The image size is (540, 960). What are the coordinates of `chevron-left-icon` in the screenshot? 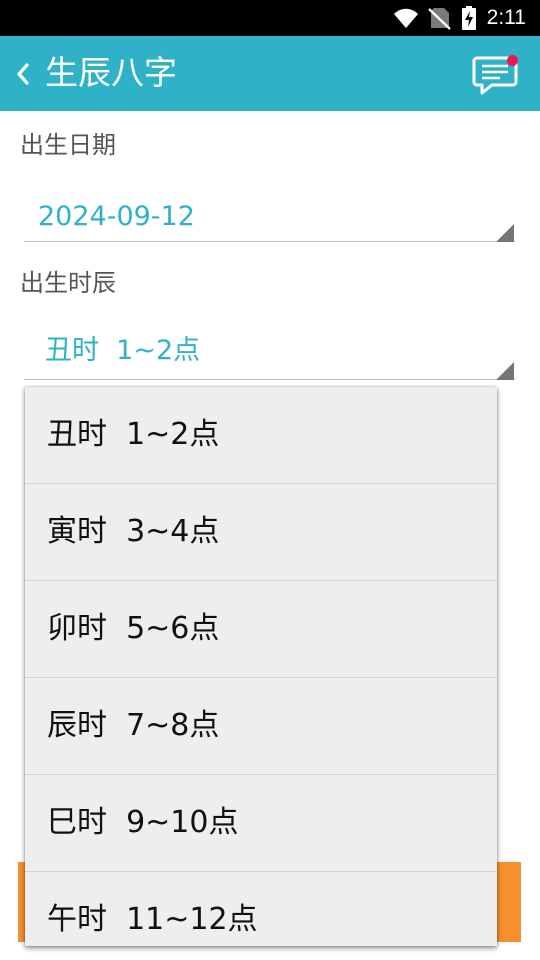 It's located at (22, 74).